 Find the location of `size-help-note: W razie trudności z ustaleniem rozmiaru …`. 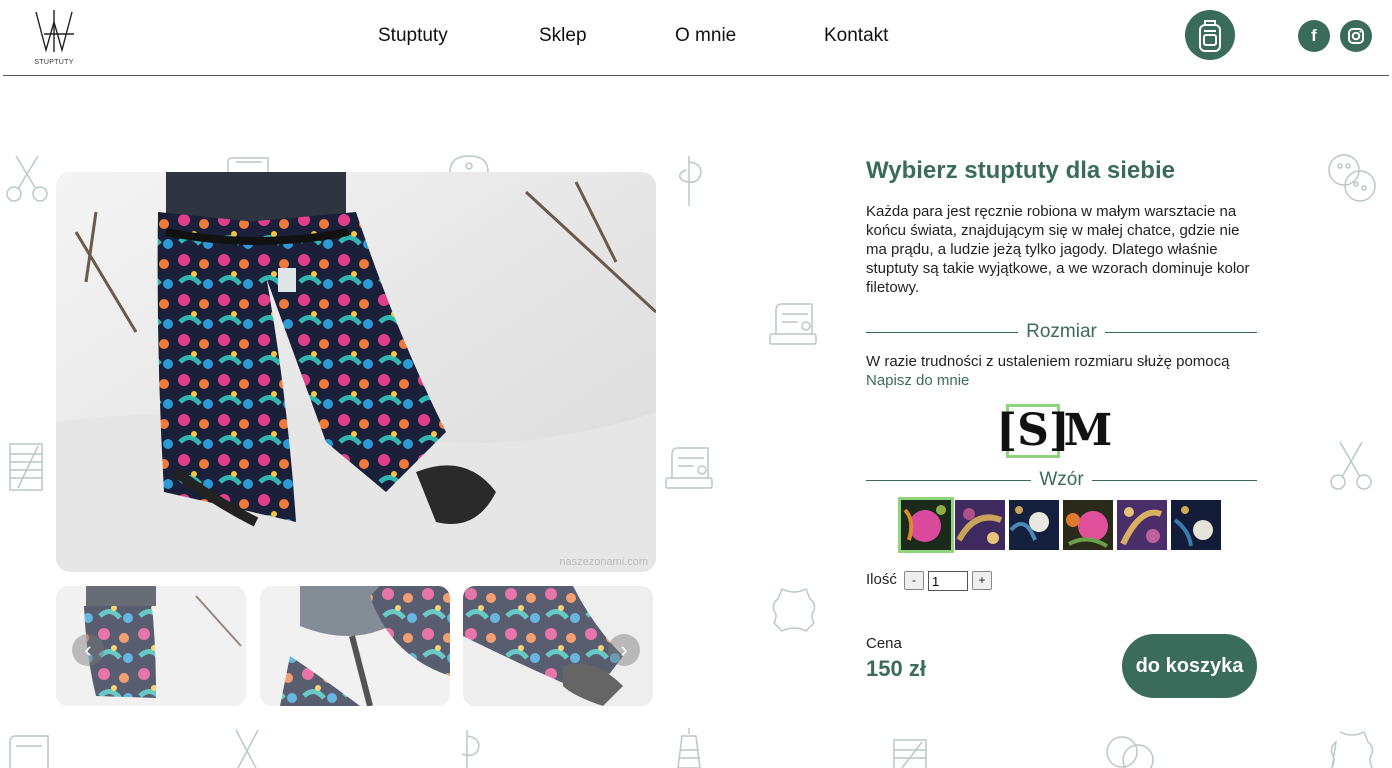

size-help-note: W razie trudności z ustaleniem rozmiaru … is located at coordinates (1056, 371).